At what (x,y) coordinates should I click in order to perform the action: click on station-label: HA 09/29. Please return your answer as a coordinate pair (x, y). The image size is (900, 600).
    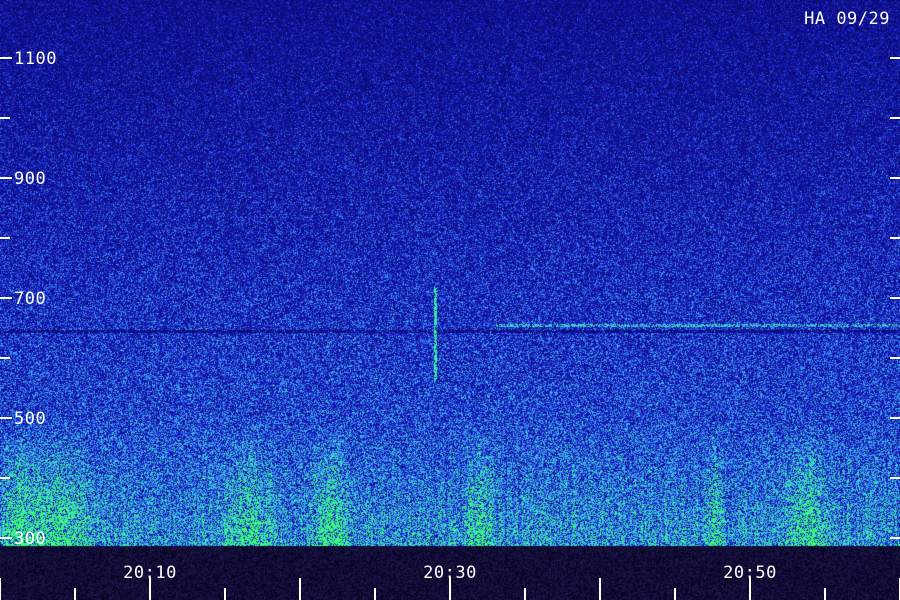
    Looking at the image, I should click on (847, 19).